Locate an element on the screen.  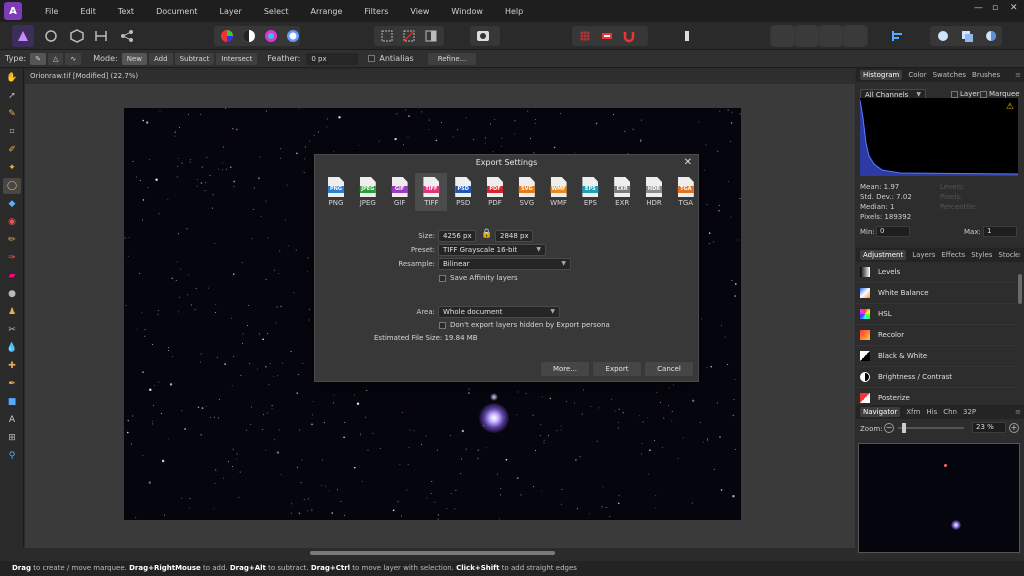
layer-checkbox is located at coordinates (954, 94).